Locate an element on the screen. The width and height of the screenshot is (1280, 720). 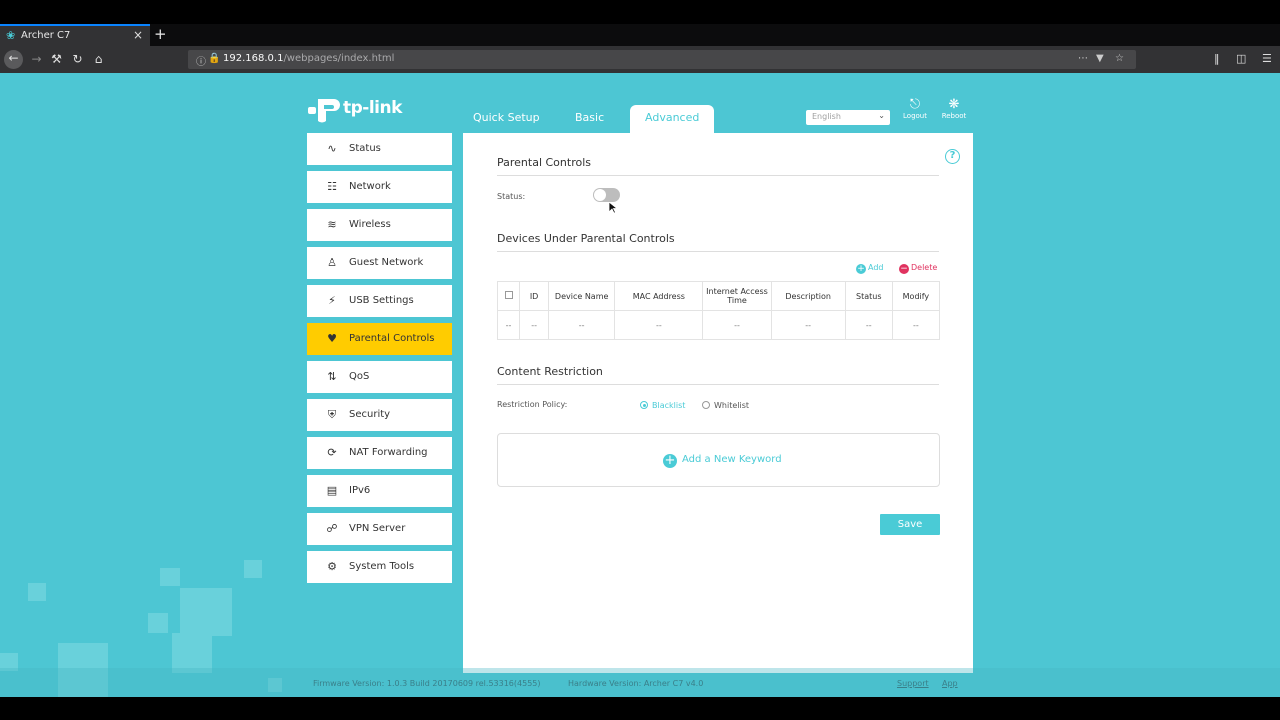
reboot-icon: ❋ is located at coordinates (954, 104).